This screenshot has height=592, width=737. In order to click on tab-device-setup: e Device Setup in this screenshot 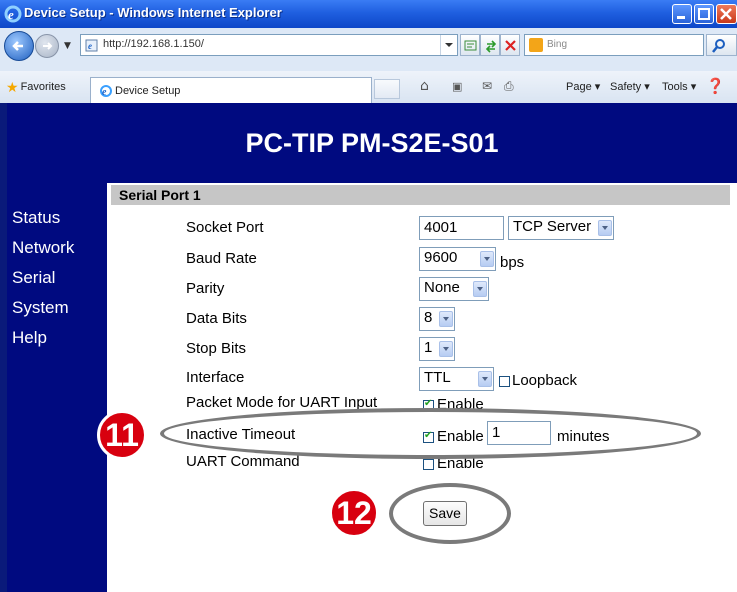, I will do `click(231, 90)`.